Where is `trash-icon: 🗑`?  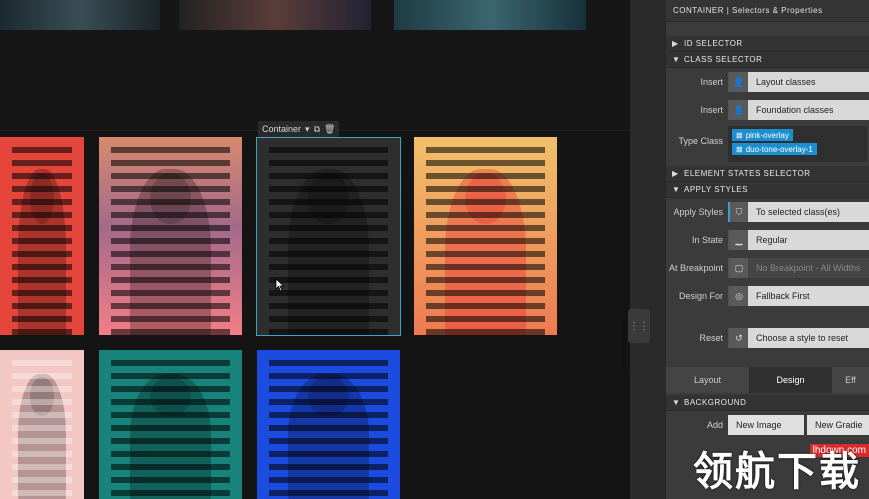 trash-icon: 🗑 is located at coordinates (329, 129).